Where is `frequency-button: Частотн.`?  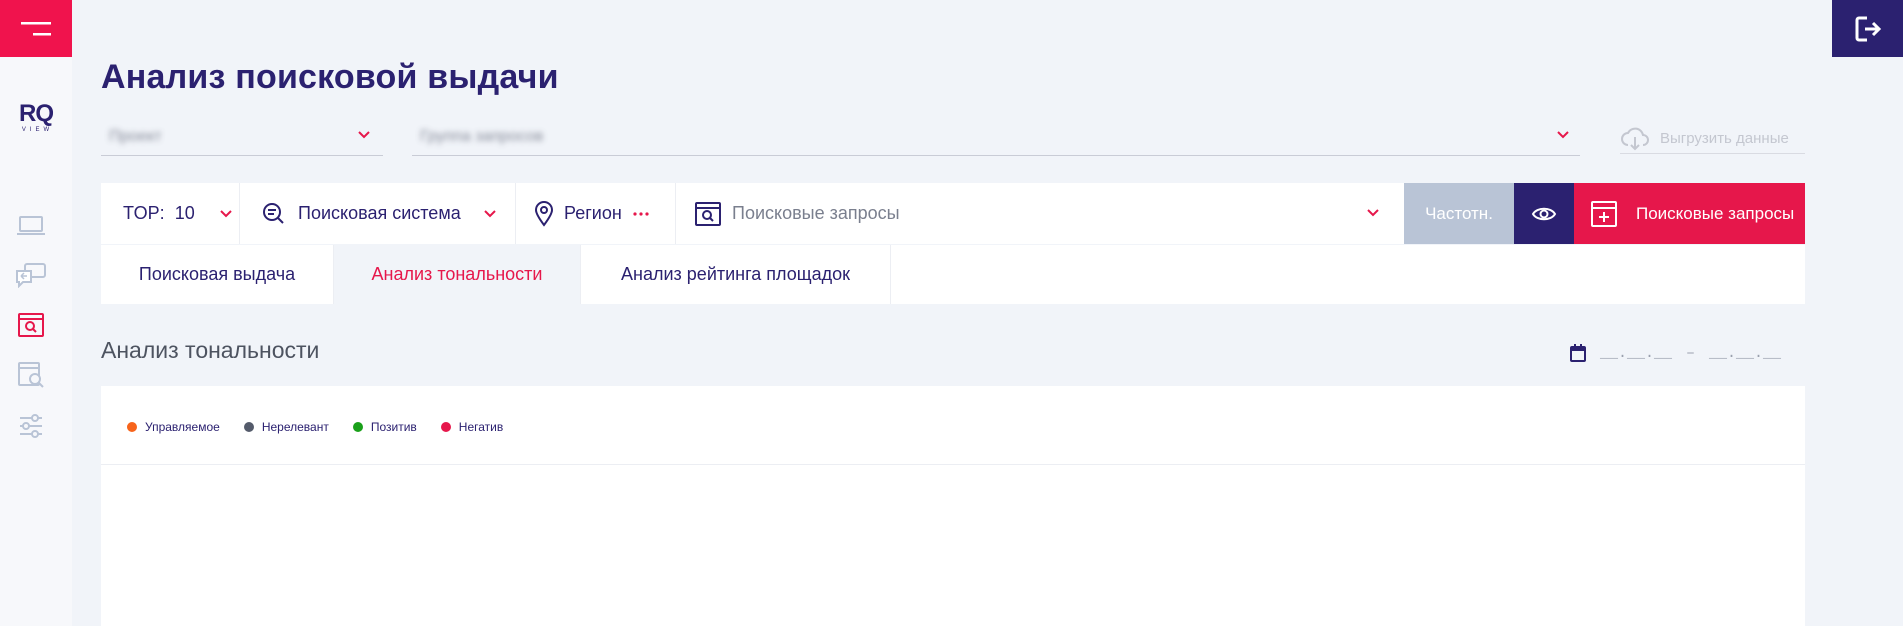 frequency-button: Частотн. is located at coordinates (1459, 213).